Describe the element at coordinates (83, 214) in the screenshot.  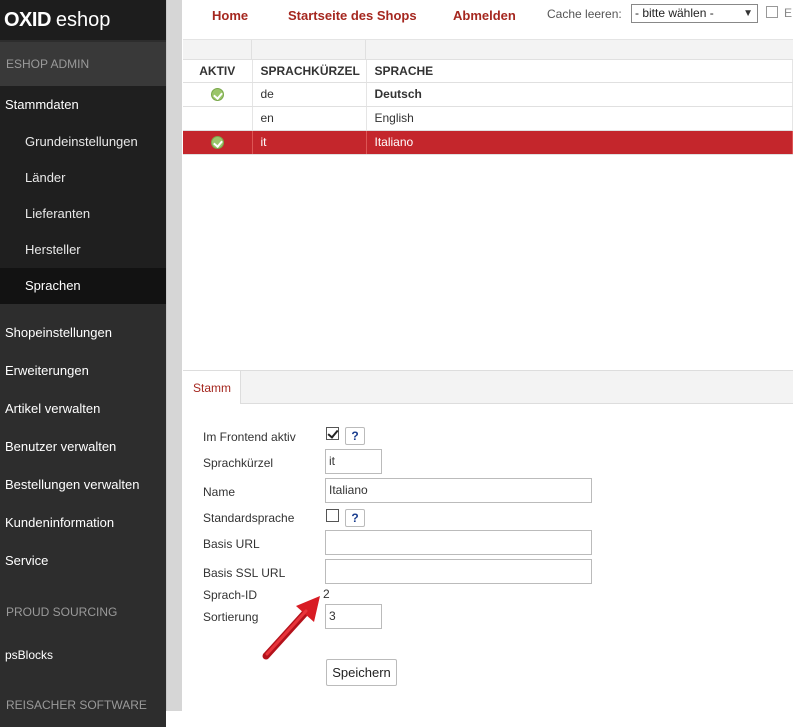
I see `sub-item-lieferanten: Lieferanten` at that location.